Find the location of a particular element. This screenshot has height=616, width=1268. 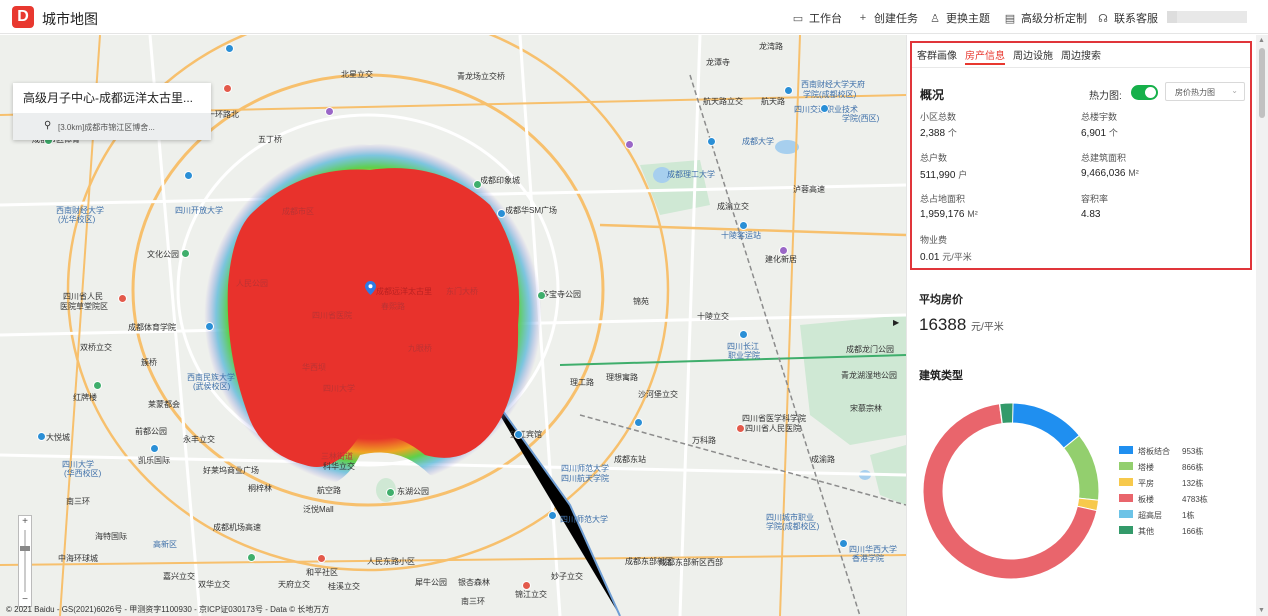

stat-label: 总户数 is located at coordinates (934, 158).